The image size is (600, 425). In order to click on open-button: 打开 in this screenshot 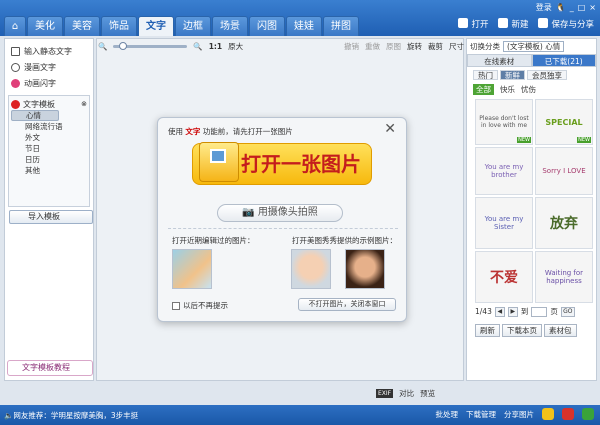, I will do `click(473, 24)`.